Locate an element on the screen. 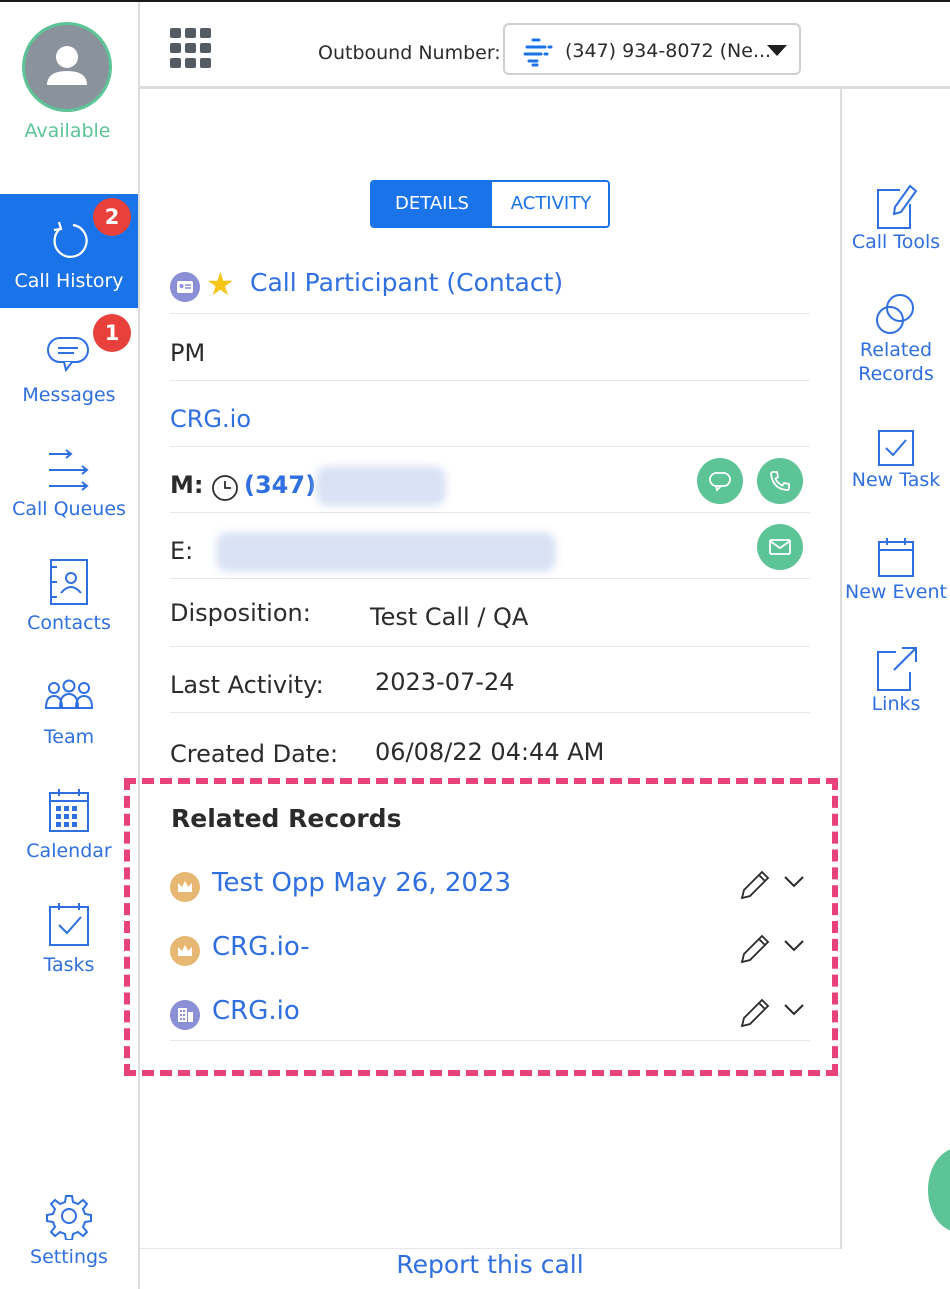  sidebar-divider is located at coordinates (139, 645).